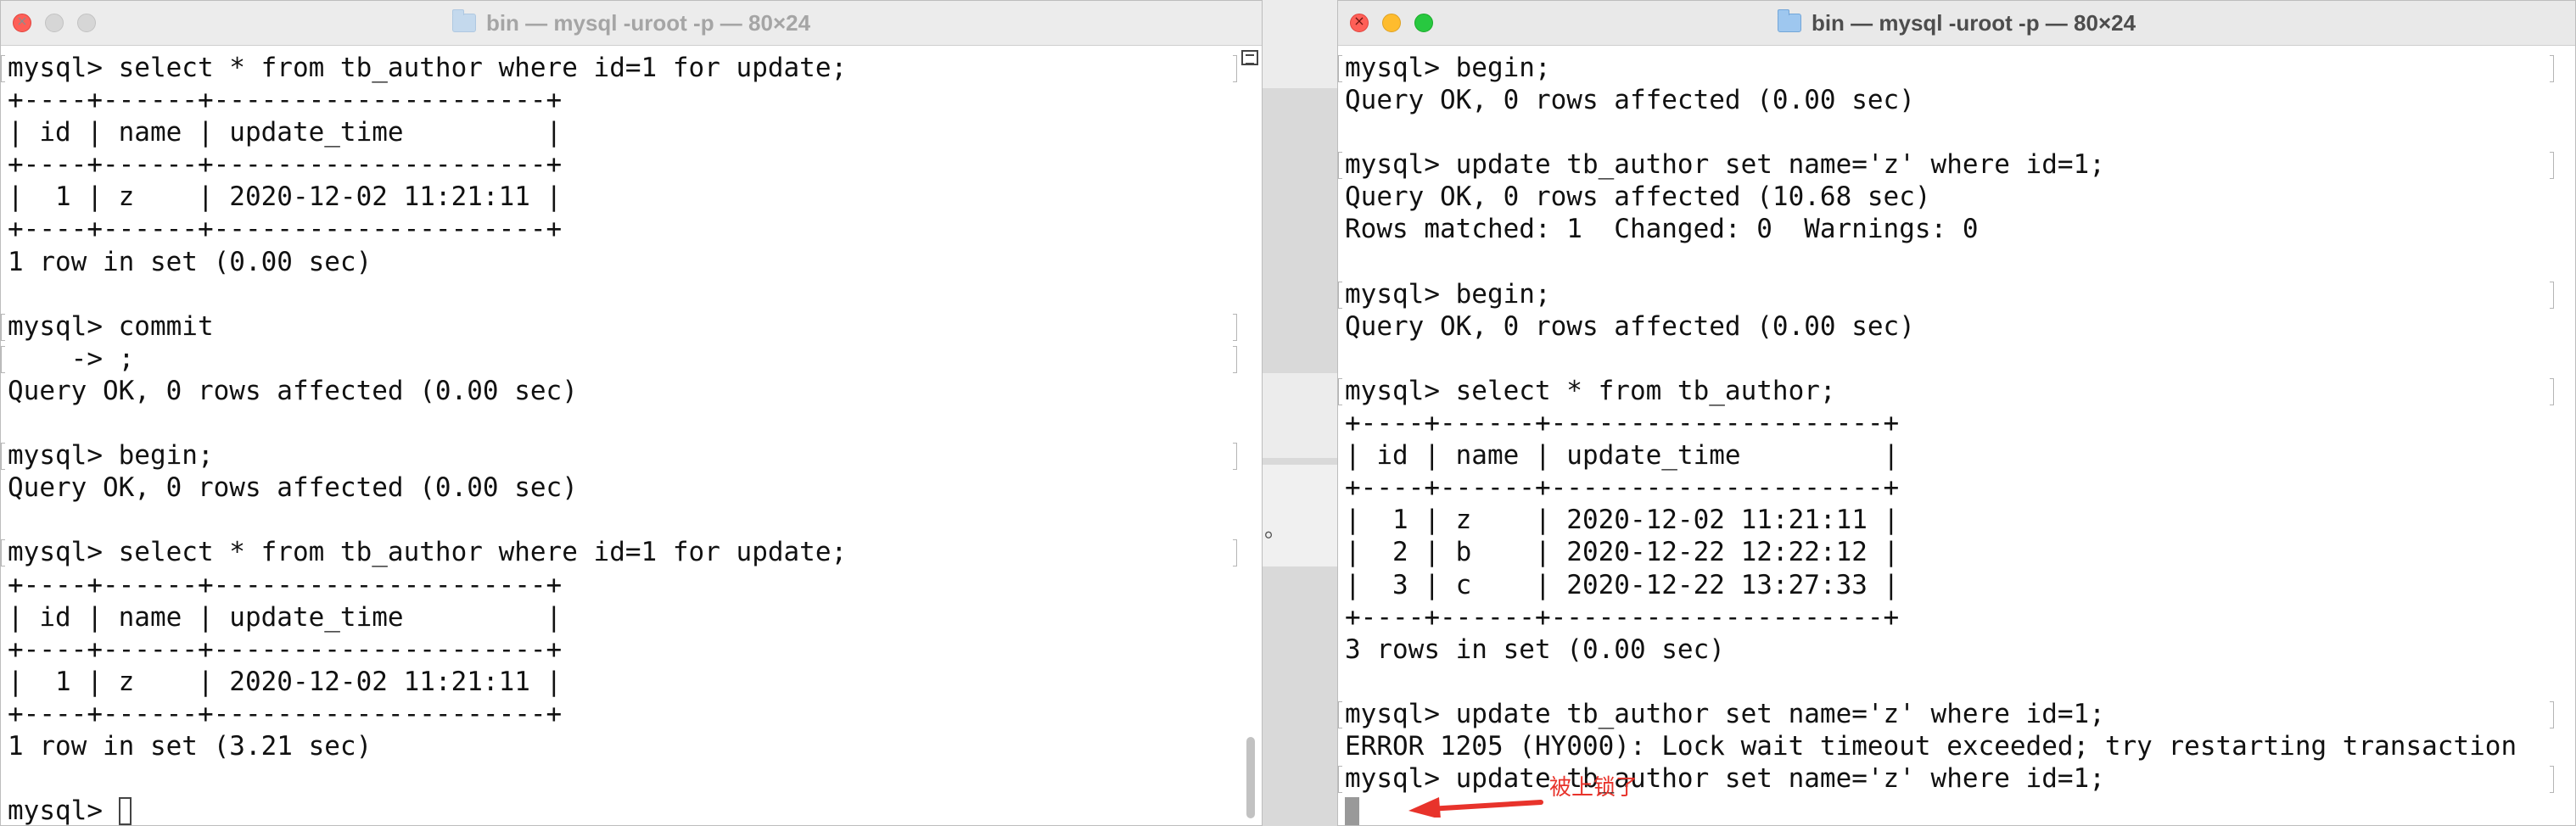  What do you see at coordinates (1622, 585) in the screenshot?
I see `terminal-line: | 3 | c | 2020-12-22 13:27:33 |` at bounding box center [1622, 585].